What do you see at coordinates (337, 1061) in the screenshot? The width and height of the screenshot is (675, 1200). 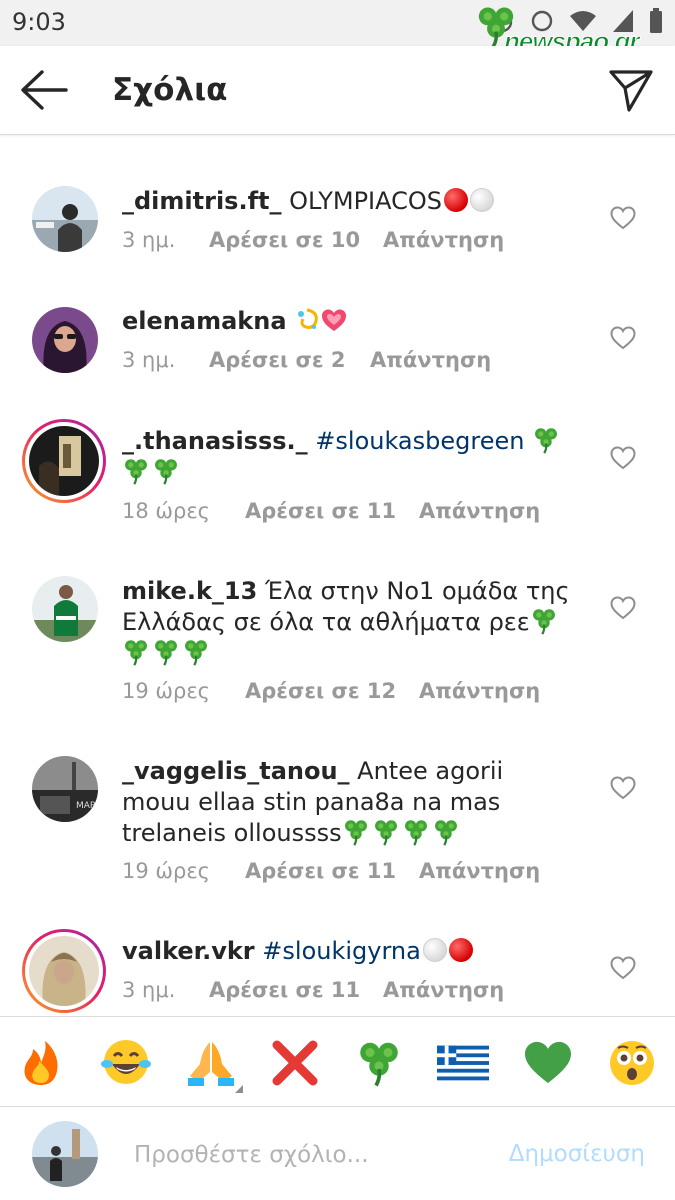 I see `emoji-quick-bar` at bounding box center [337, 1061].